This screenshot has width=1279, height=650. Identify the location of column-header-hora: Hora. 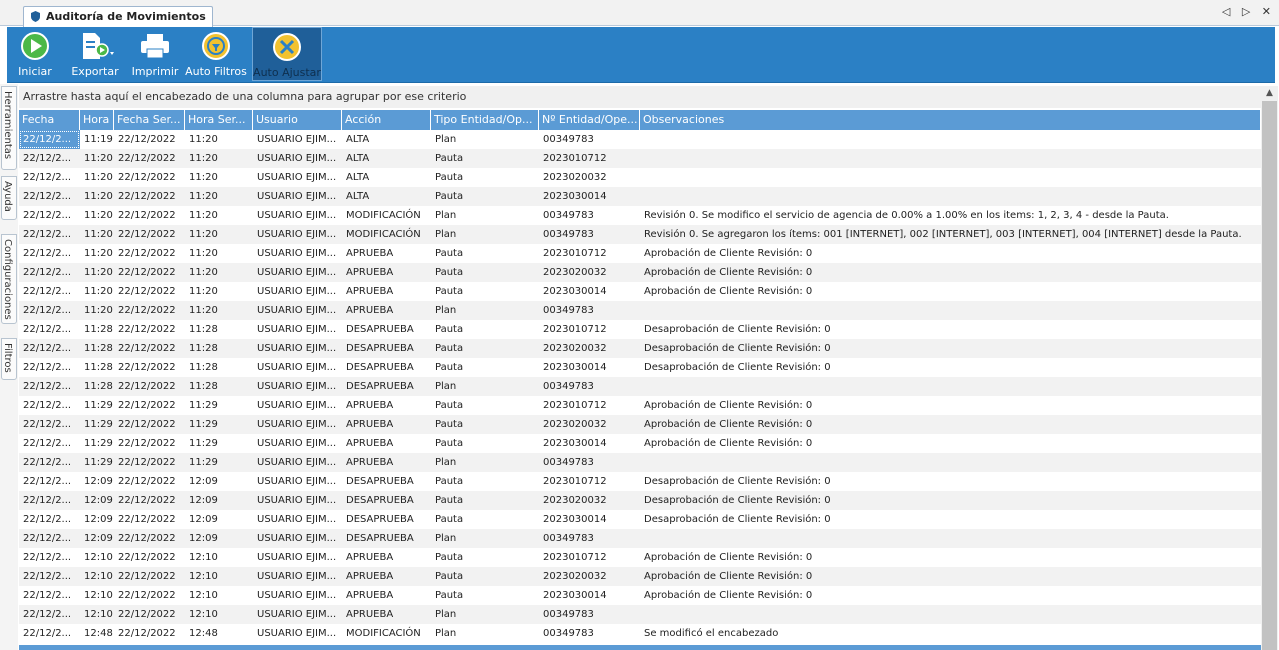
(97, 120).